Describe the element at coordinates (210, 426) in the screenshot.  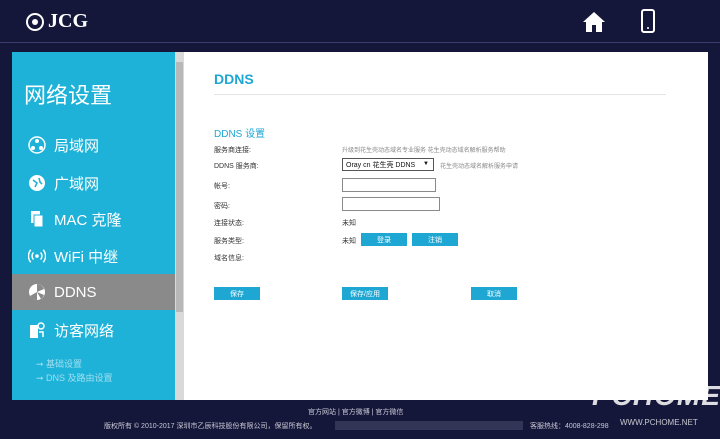
I see `footer-copyright: 版权所有 © 2010-2017 深圳市乙辰科技股份有限公司，保留所有权。` at that location.